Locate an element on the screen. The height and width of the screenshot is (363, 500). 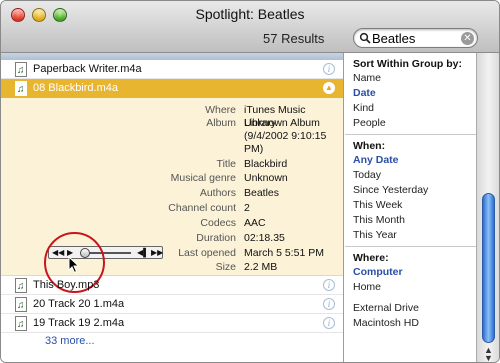
detail-key: Title is located at coordinates (226, 164).